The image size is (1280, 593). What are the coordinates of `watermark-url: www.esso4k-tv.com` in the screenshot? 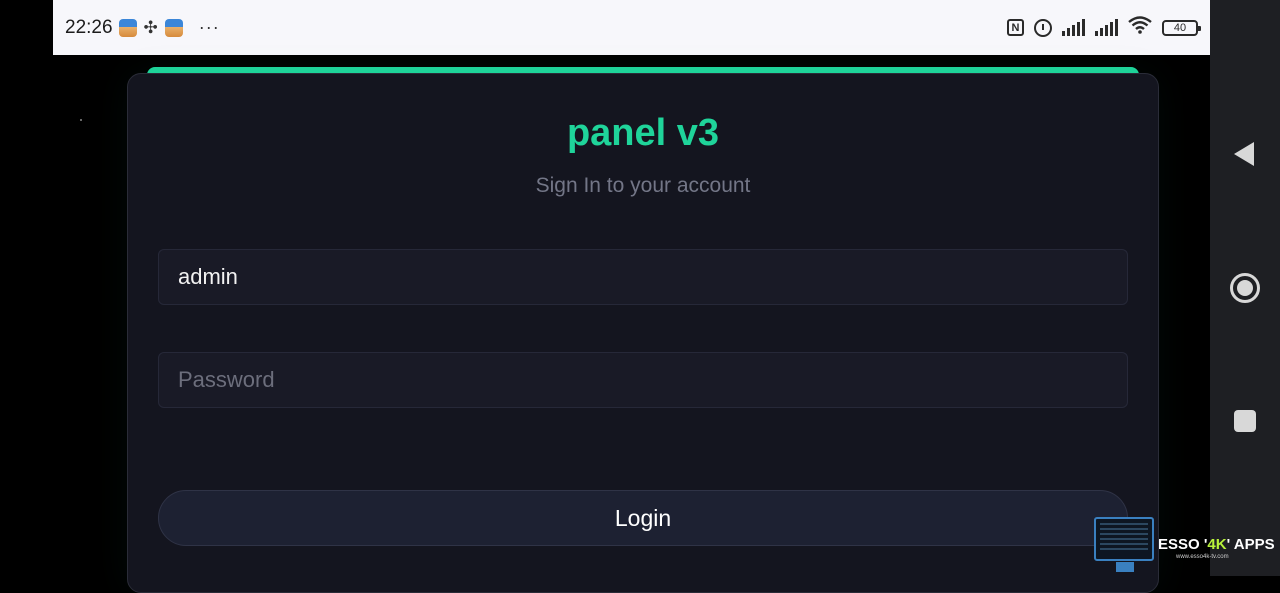 It's located at (1202, 557).